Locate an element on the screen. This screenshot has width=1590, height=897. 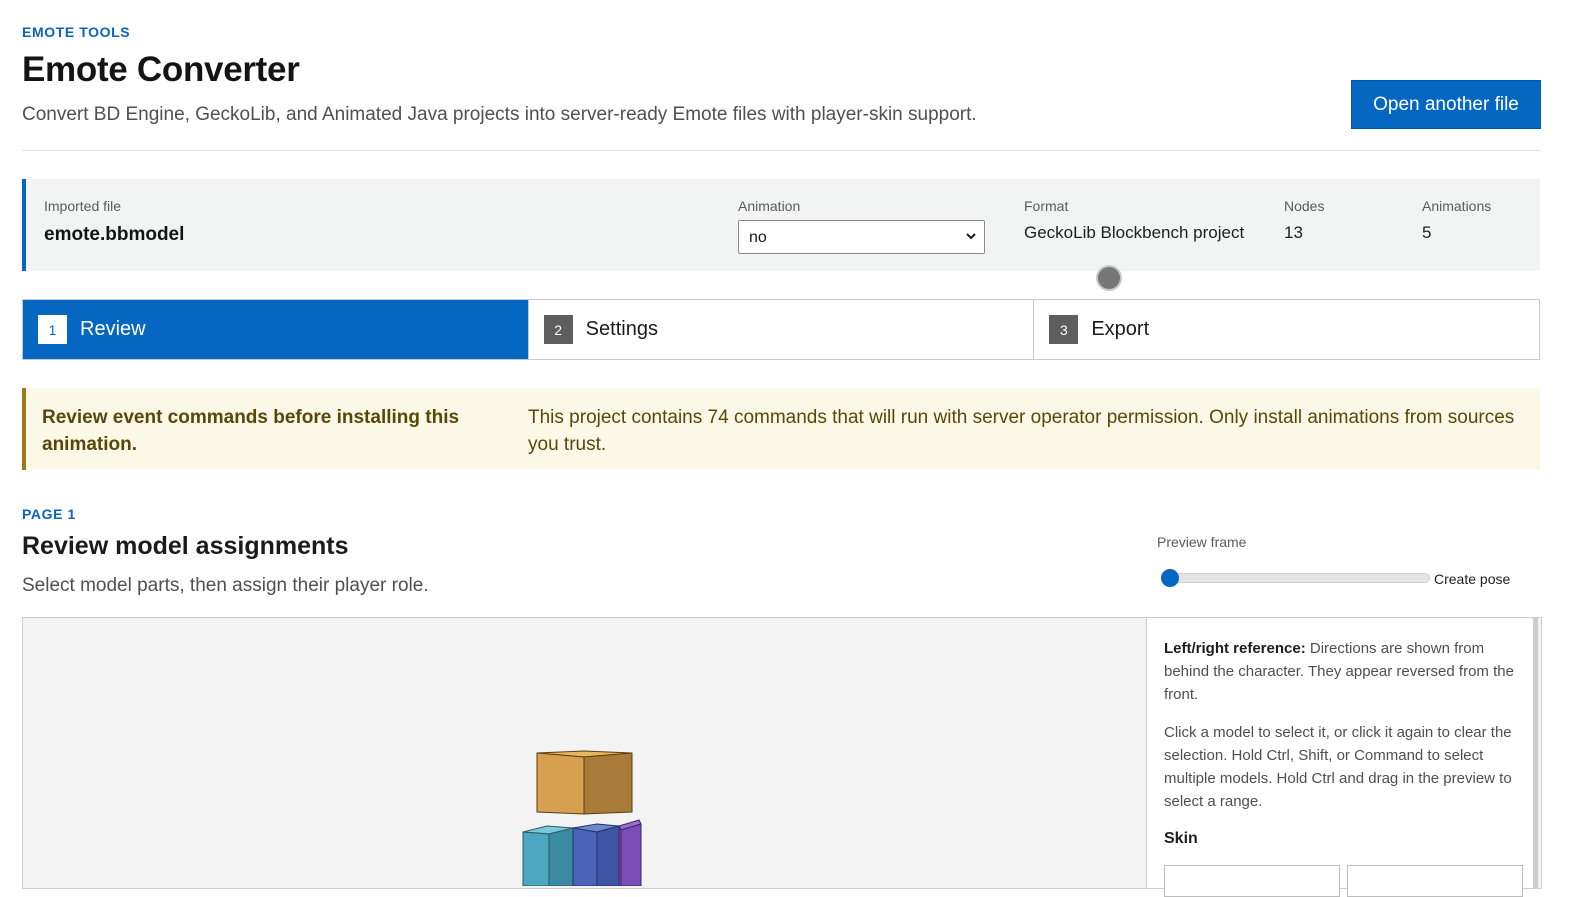
animation-select-wrapper: no is located at coordinates (861, 237).